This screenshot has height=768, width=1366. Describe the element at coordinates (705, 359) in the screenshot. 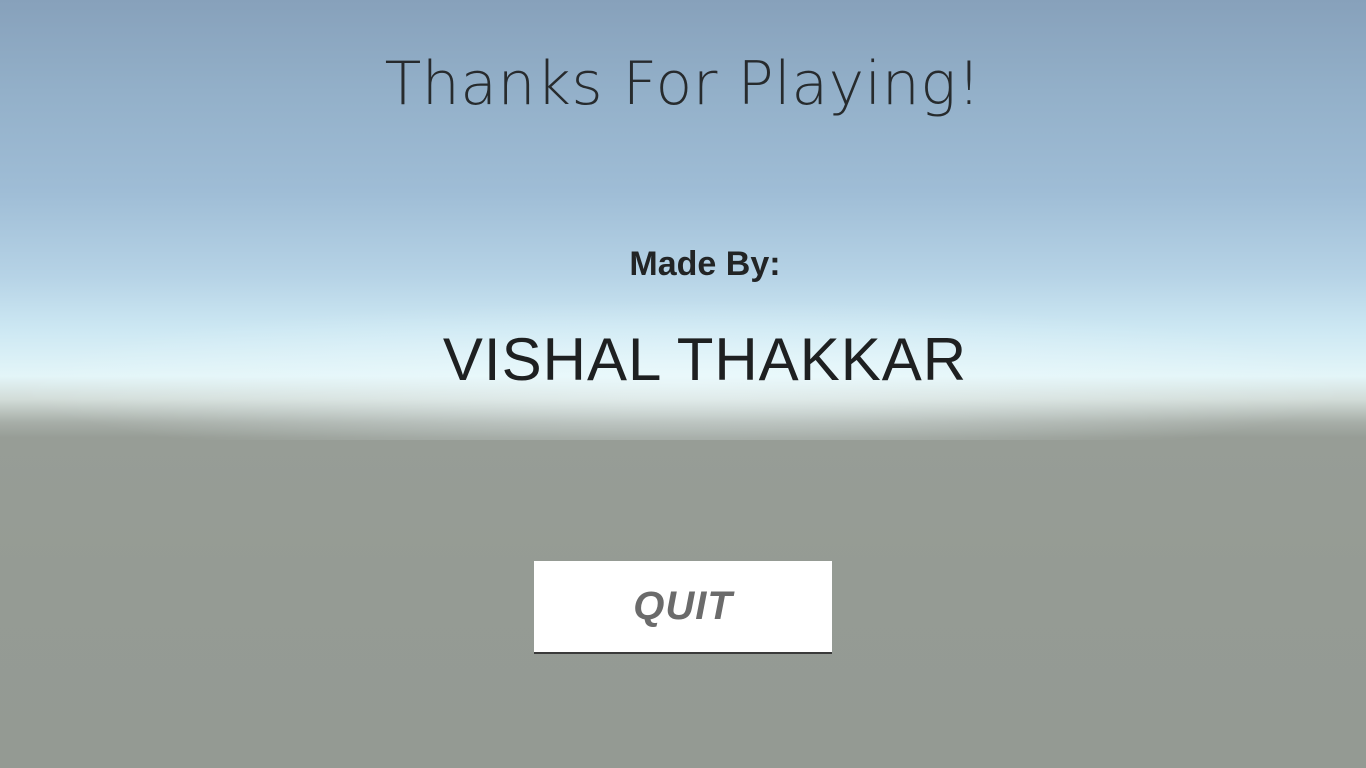

I see `credits-name: VISHAL THAKKAR` at that location.